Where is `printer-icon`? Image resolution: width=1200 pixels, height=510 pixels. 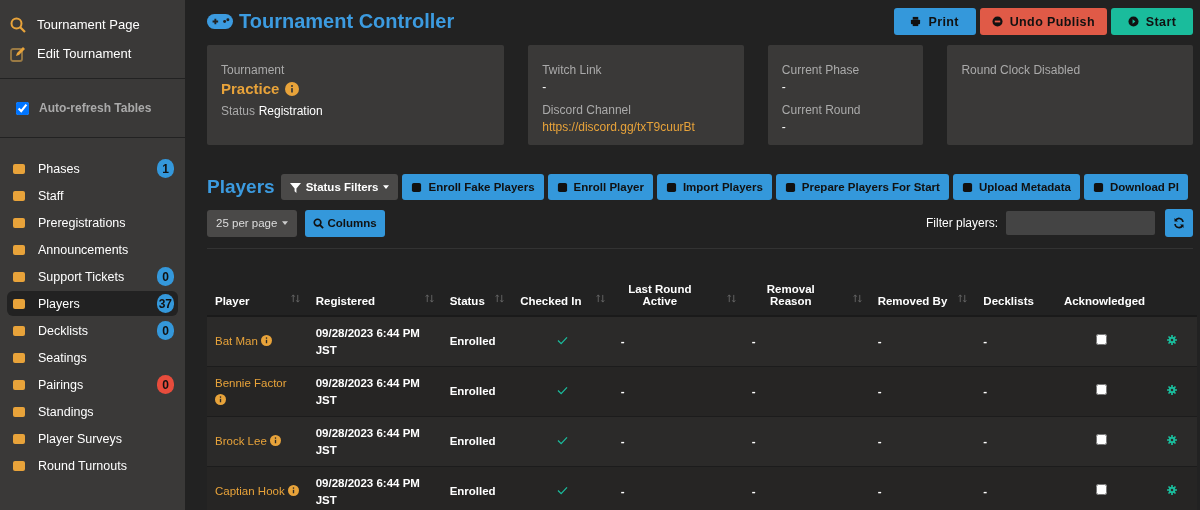 printer-icon is located at coordinates (916, 21).